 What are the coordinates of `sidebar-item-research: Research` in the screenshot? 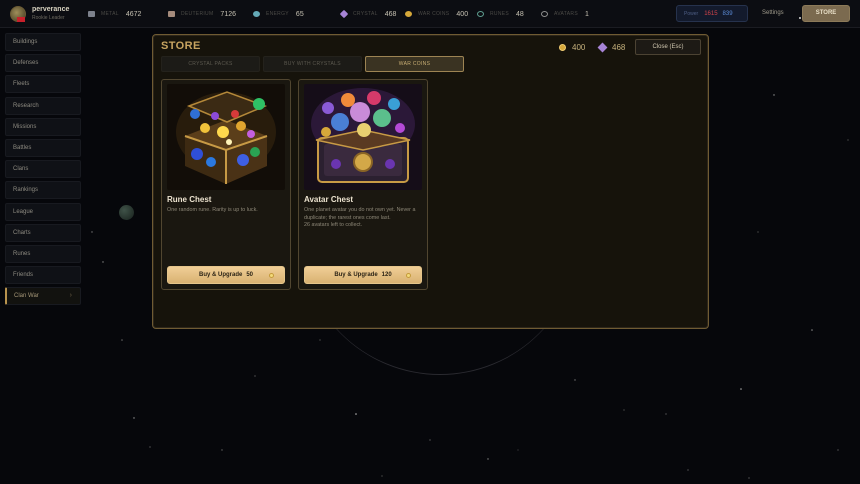 It's located at (43, 105).